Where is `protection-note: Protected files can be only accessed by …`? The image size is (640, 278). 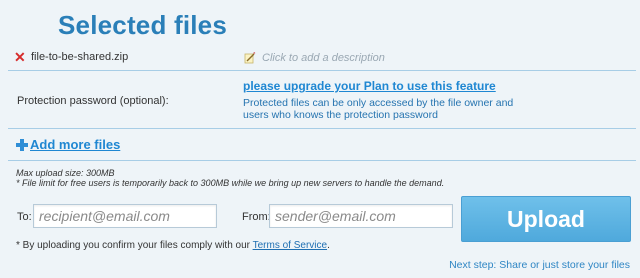
protection-note: Protected files can be only accessed by … is located at coordinates (378, 109).